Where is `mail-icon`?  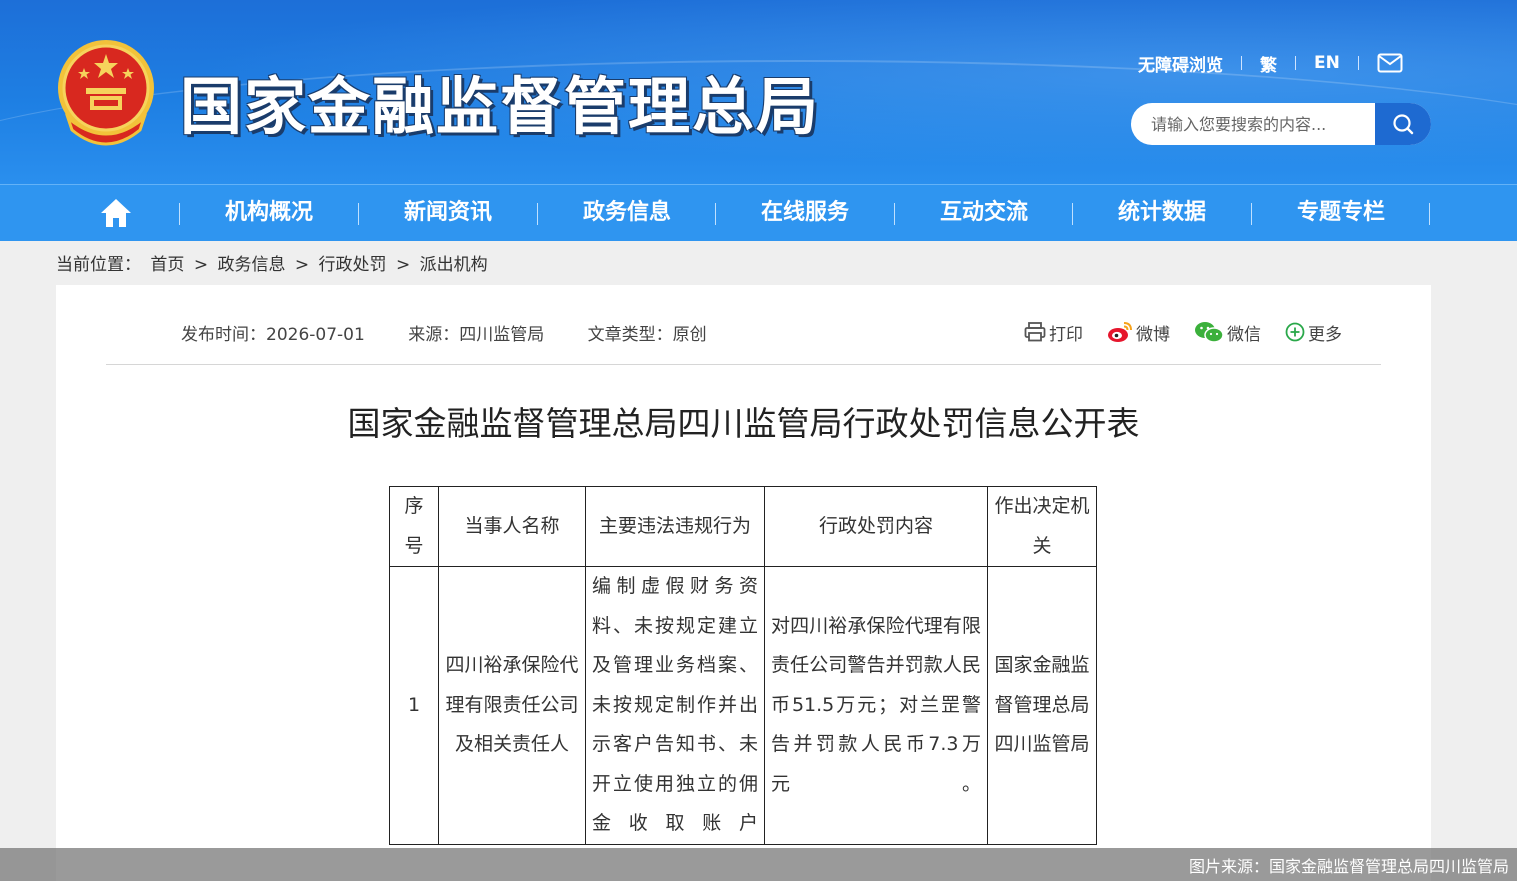
mail-icon is located at coordinates (1390, 63).